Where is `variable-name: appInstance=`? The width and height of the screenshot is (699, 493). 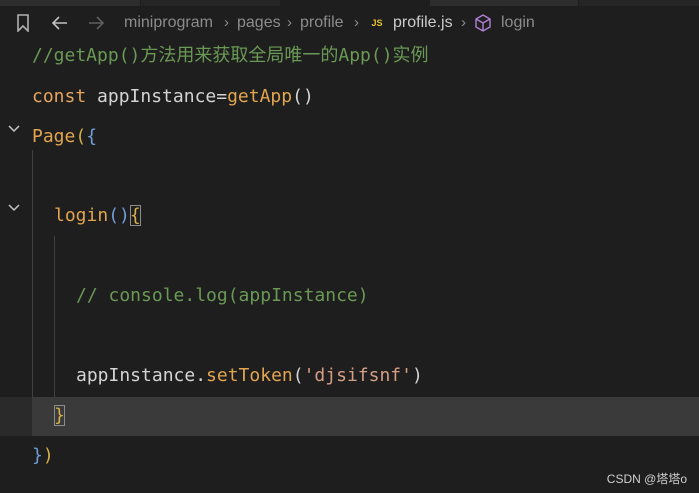 variable-name: appInstance= is located at coordinates (162, 96).